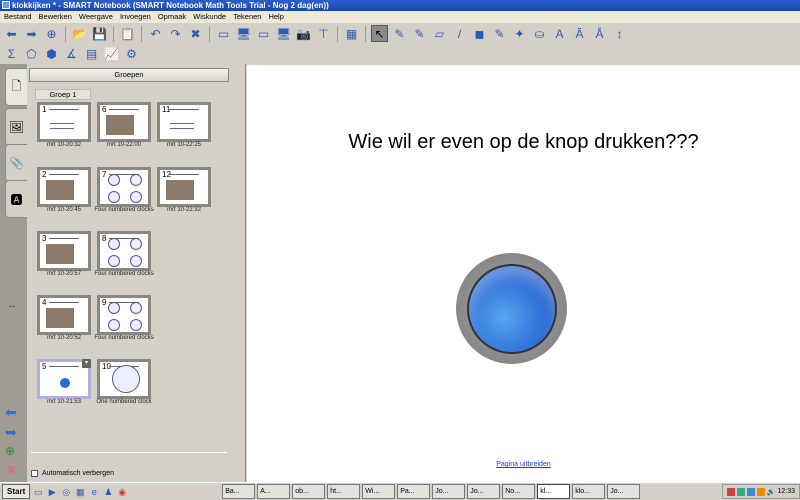 The height and width of the screenshot is (500, 800). I want to click on line-icon: /, so click(459, 33).